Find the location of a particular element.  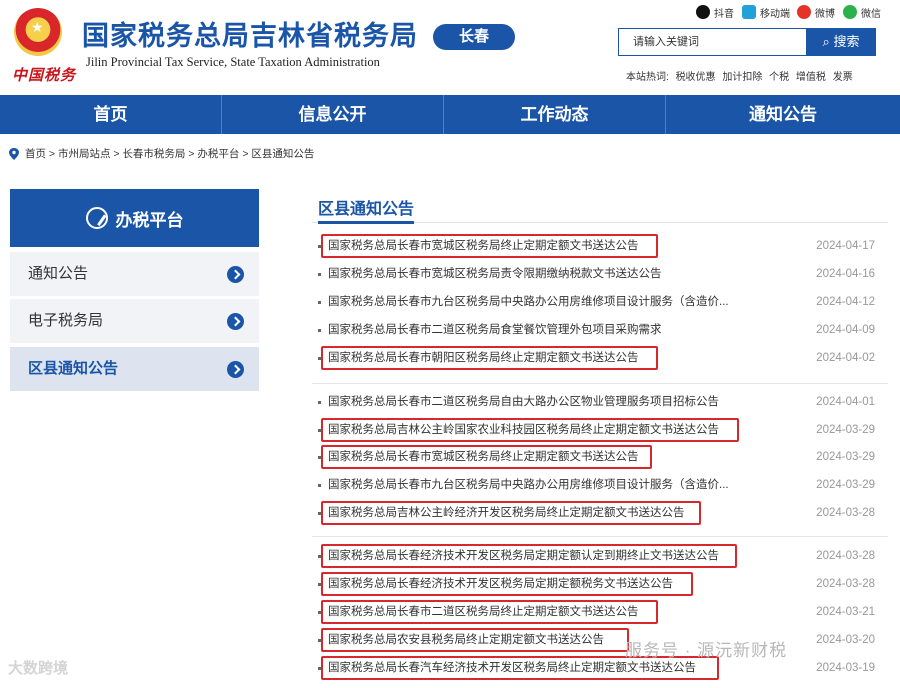

search-button: ⌕ 搜索 is located at coordinates (841, 42).